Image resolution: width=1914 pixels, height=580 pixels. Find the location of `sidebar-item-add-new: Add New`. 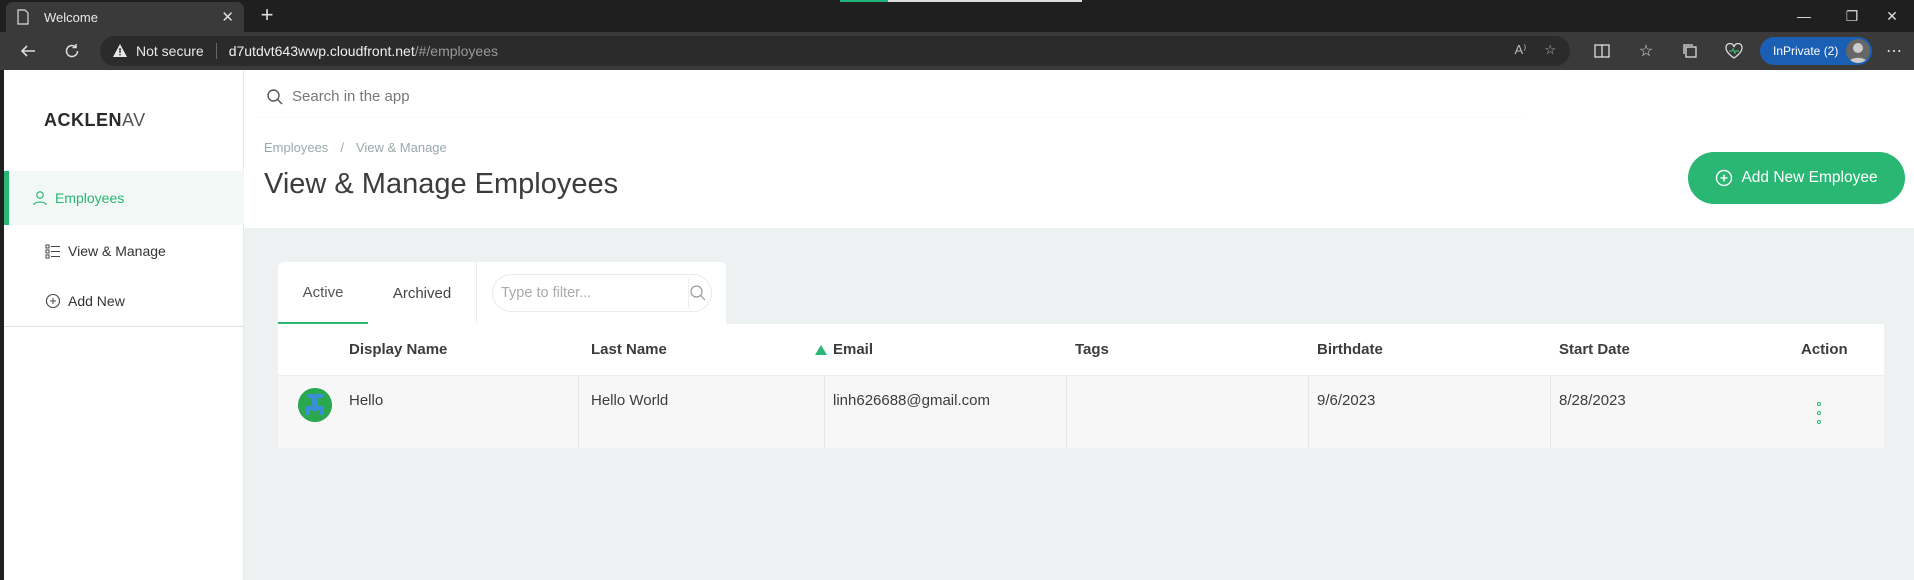

sidebar-item-add-new: Add New is located at coordinates (124, 301).